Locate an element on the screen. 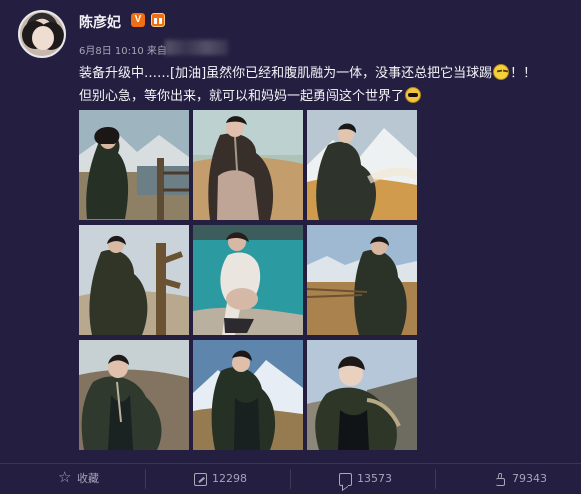 The height and width of the screenshot is (494, 581). photo-1-image is located at coordinates (134, 165).